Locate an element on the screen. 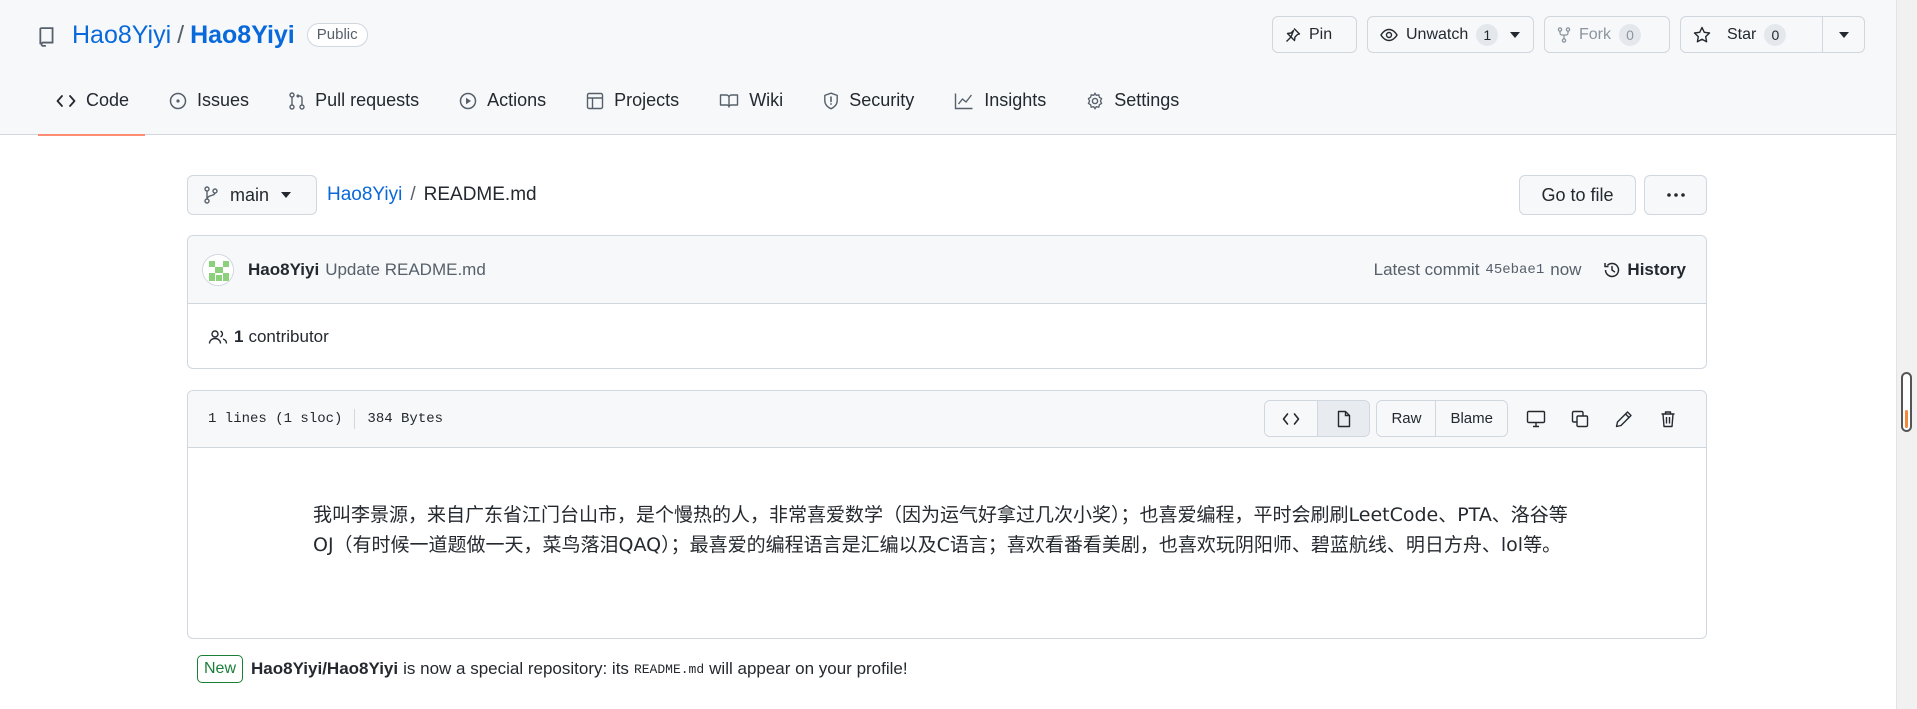 This screenshot has width=1917, height=709. tab-wiki: Wiki is located at coordinates (750, 106).